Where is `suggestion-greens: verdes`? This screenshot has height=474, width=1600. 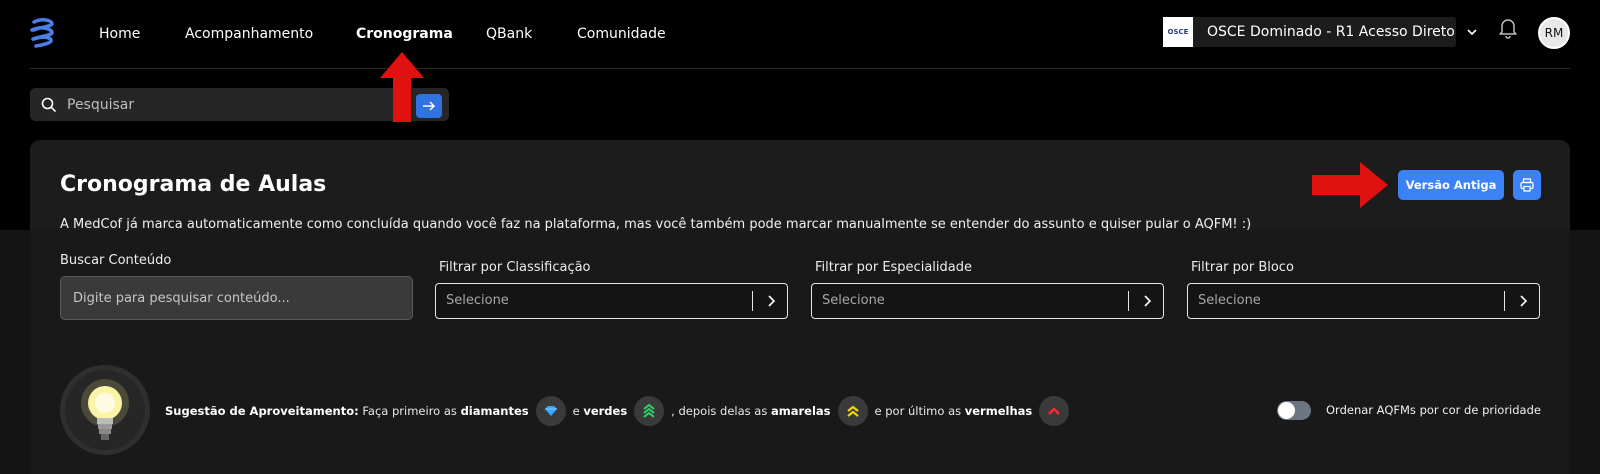 suggestion-greens: verdes is located at coordinates (605, 411).